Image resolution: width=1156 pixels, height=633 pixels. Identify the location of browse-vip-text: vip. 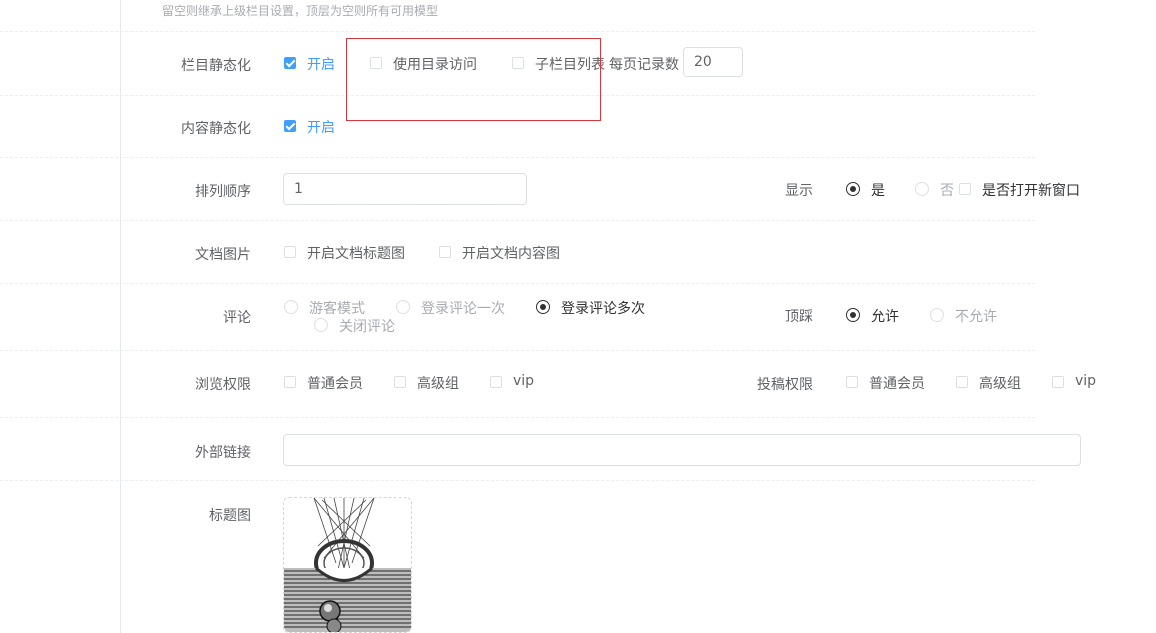
(524, 381).